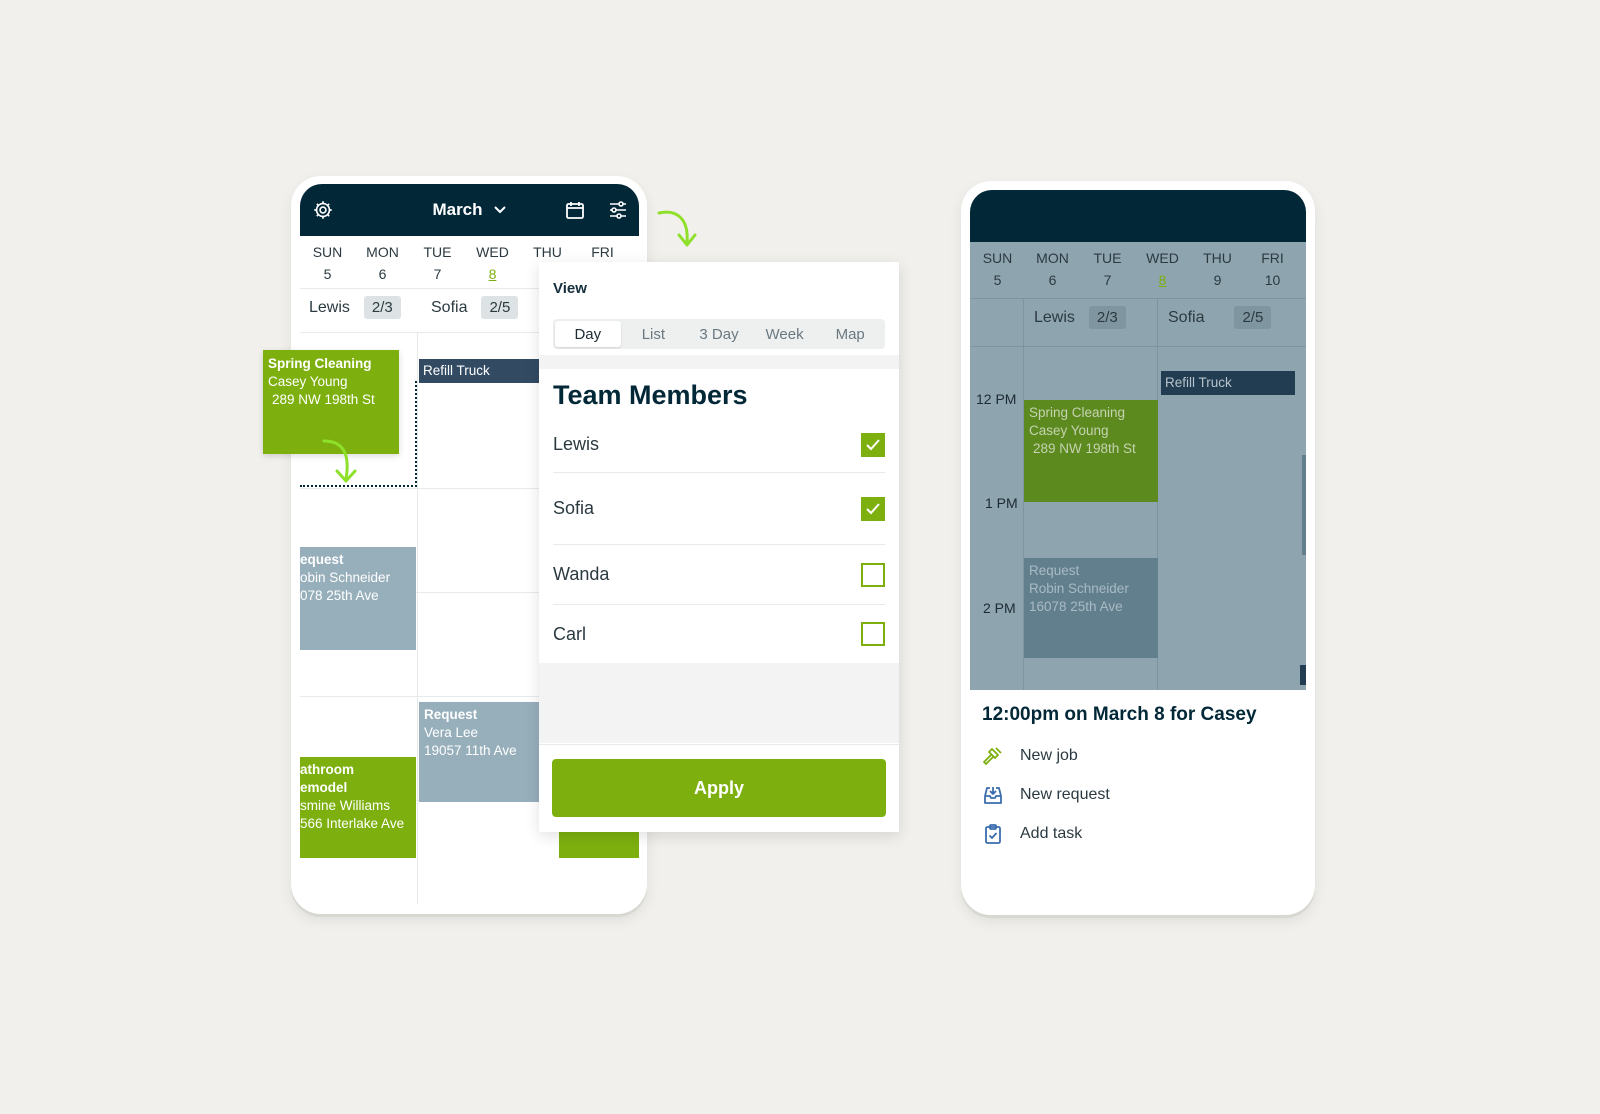 This screenshot has width=1600, height=1114. Describe the element at coordinates (575, 210) in the screenshot. I see `calendar-icon` at that location.